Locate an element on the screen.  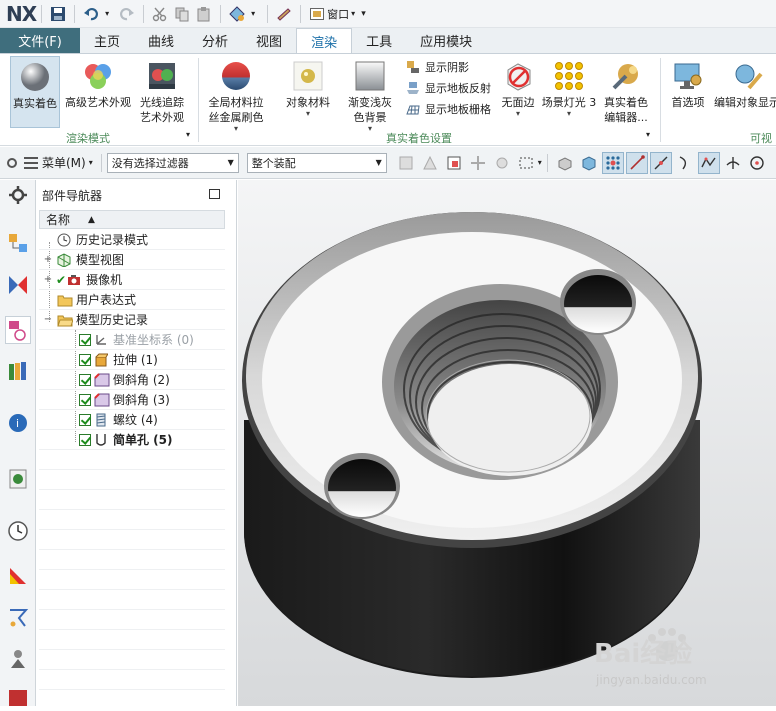
maximize-icon is located at coordinates (214, 194).